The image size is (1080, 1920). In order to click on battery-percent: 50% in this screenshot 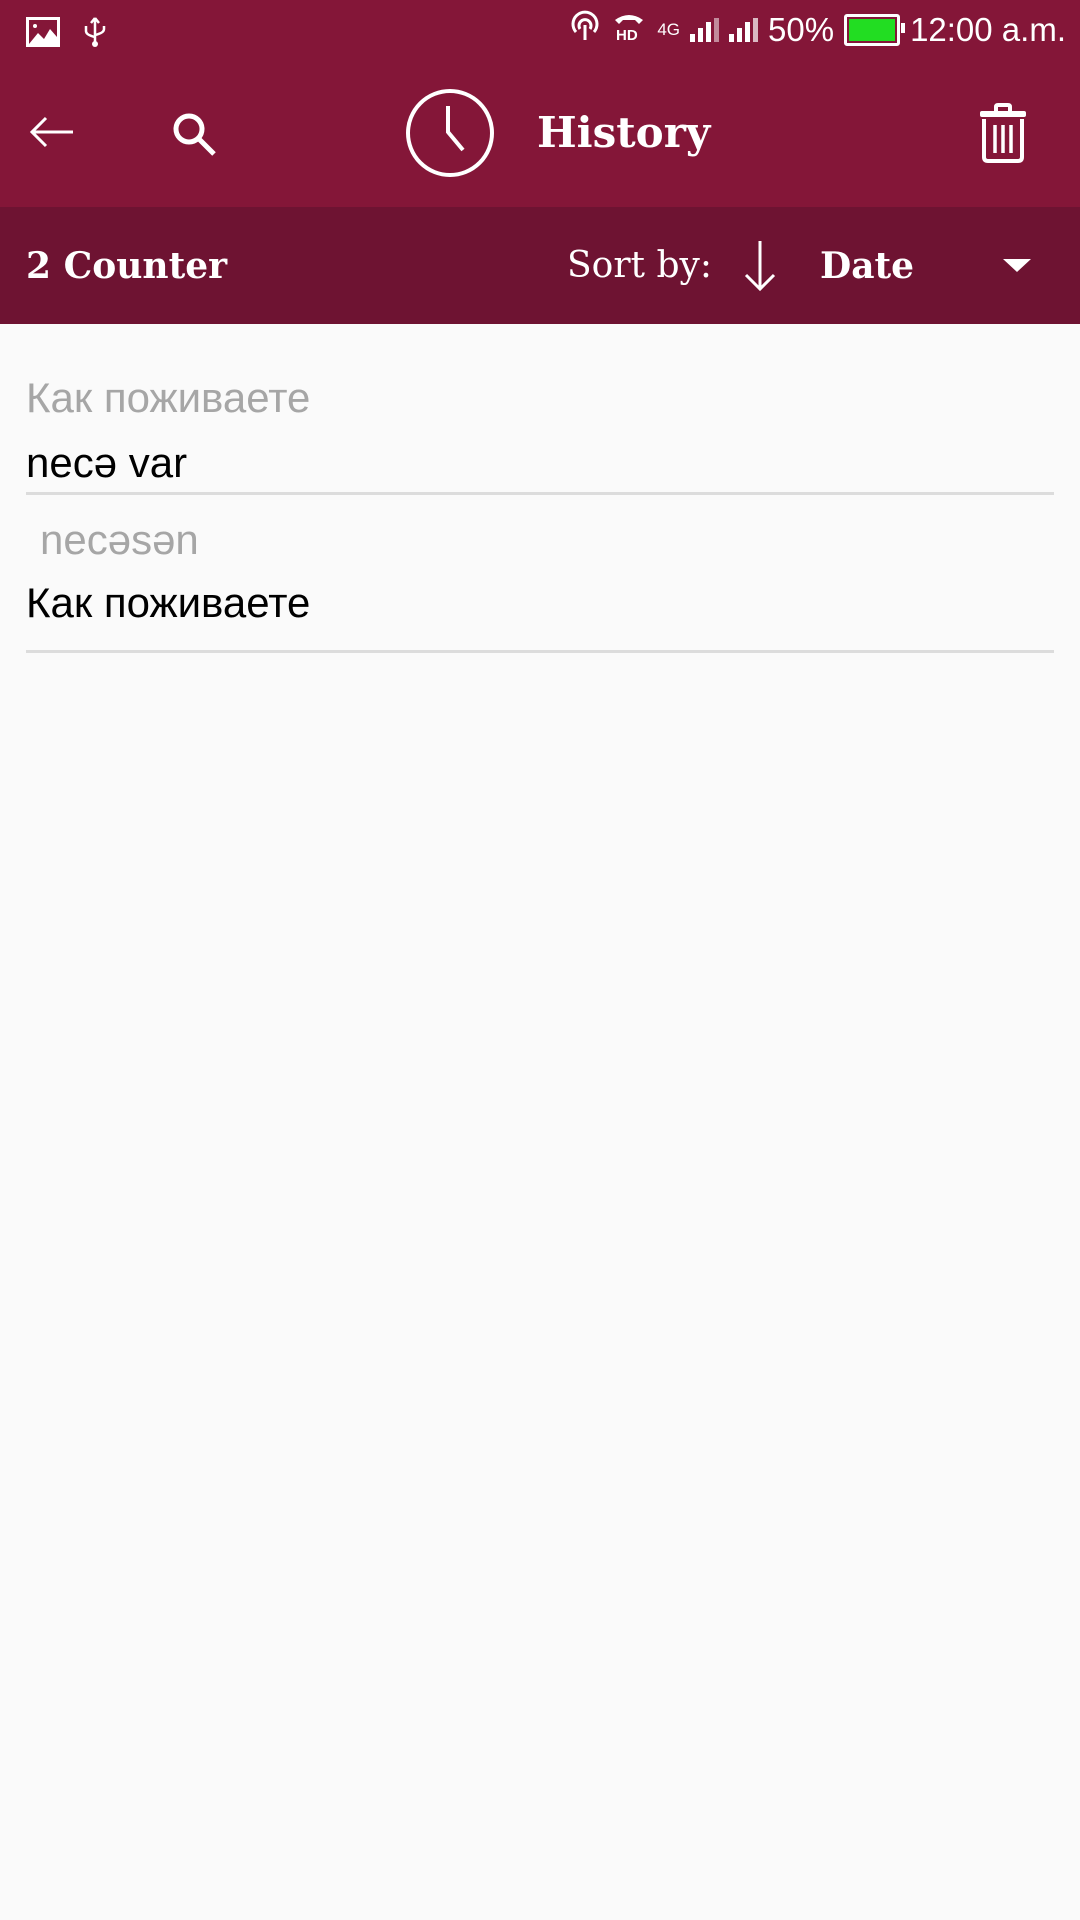, I will do `click(801, 29)`.